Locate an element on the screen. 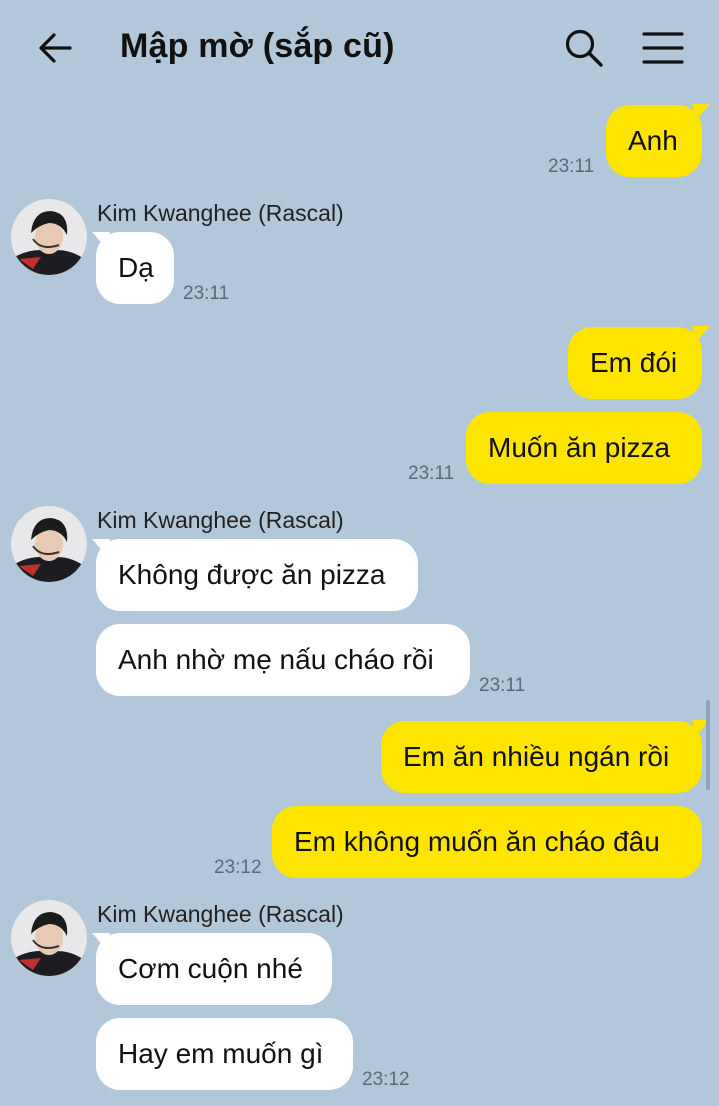 This screenshot has height=1106, width=719. search-icon is located at coordinates (584, 48).